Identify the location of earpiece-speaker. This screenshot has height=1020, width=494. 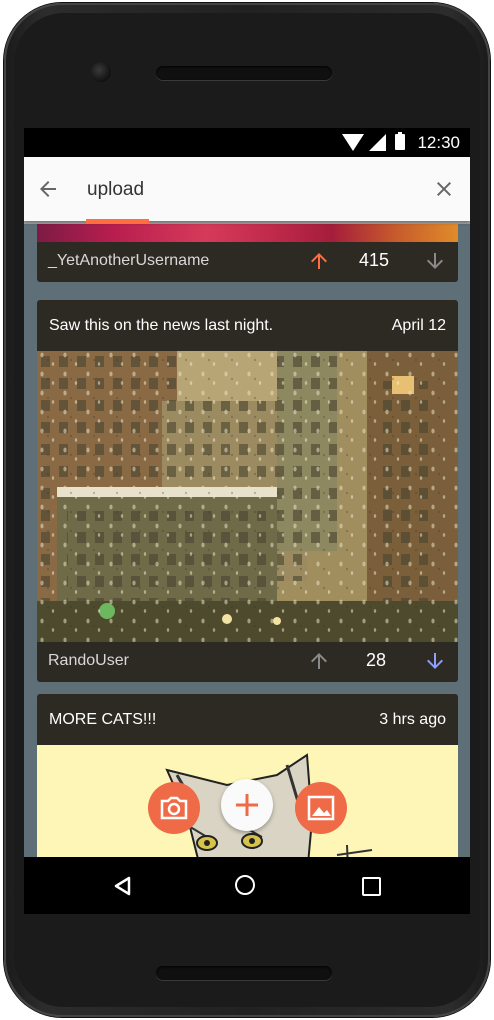
(244, 73).